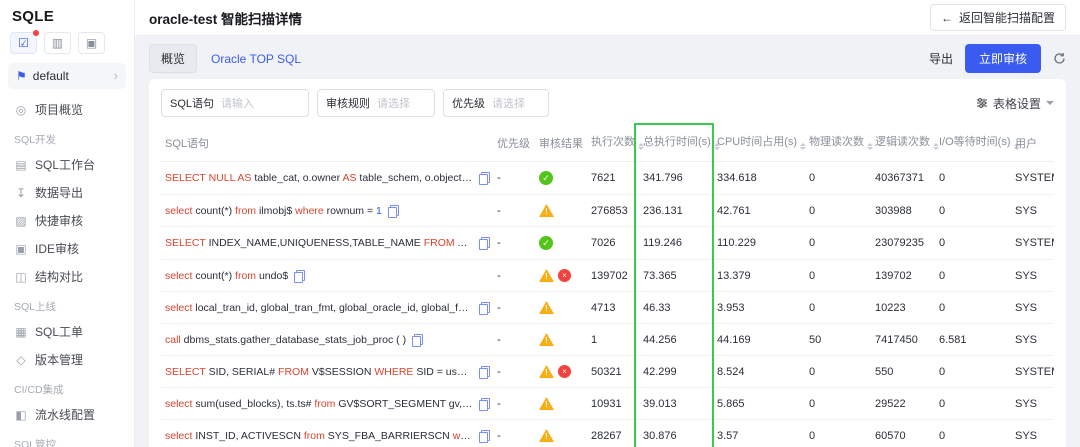  What do you see at coordinates (903, 210) in the screenshot?
I see `cell-logical_reads: 303988` at bounding box center [903, 210].